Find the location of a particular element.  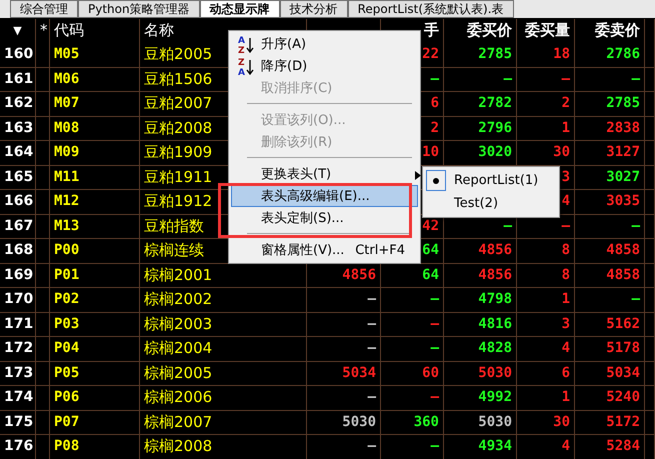

row-number: 161 is located at coordinates (18, 80).